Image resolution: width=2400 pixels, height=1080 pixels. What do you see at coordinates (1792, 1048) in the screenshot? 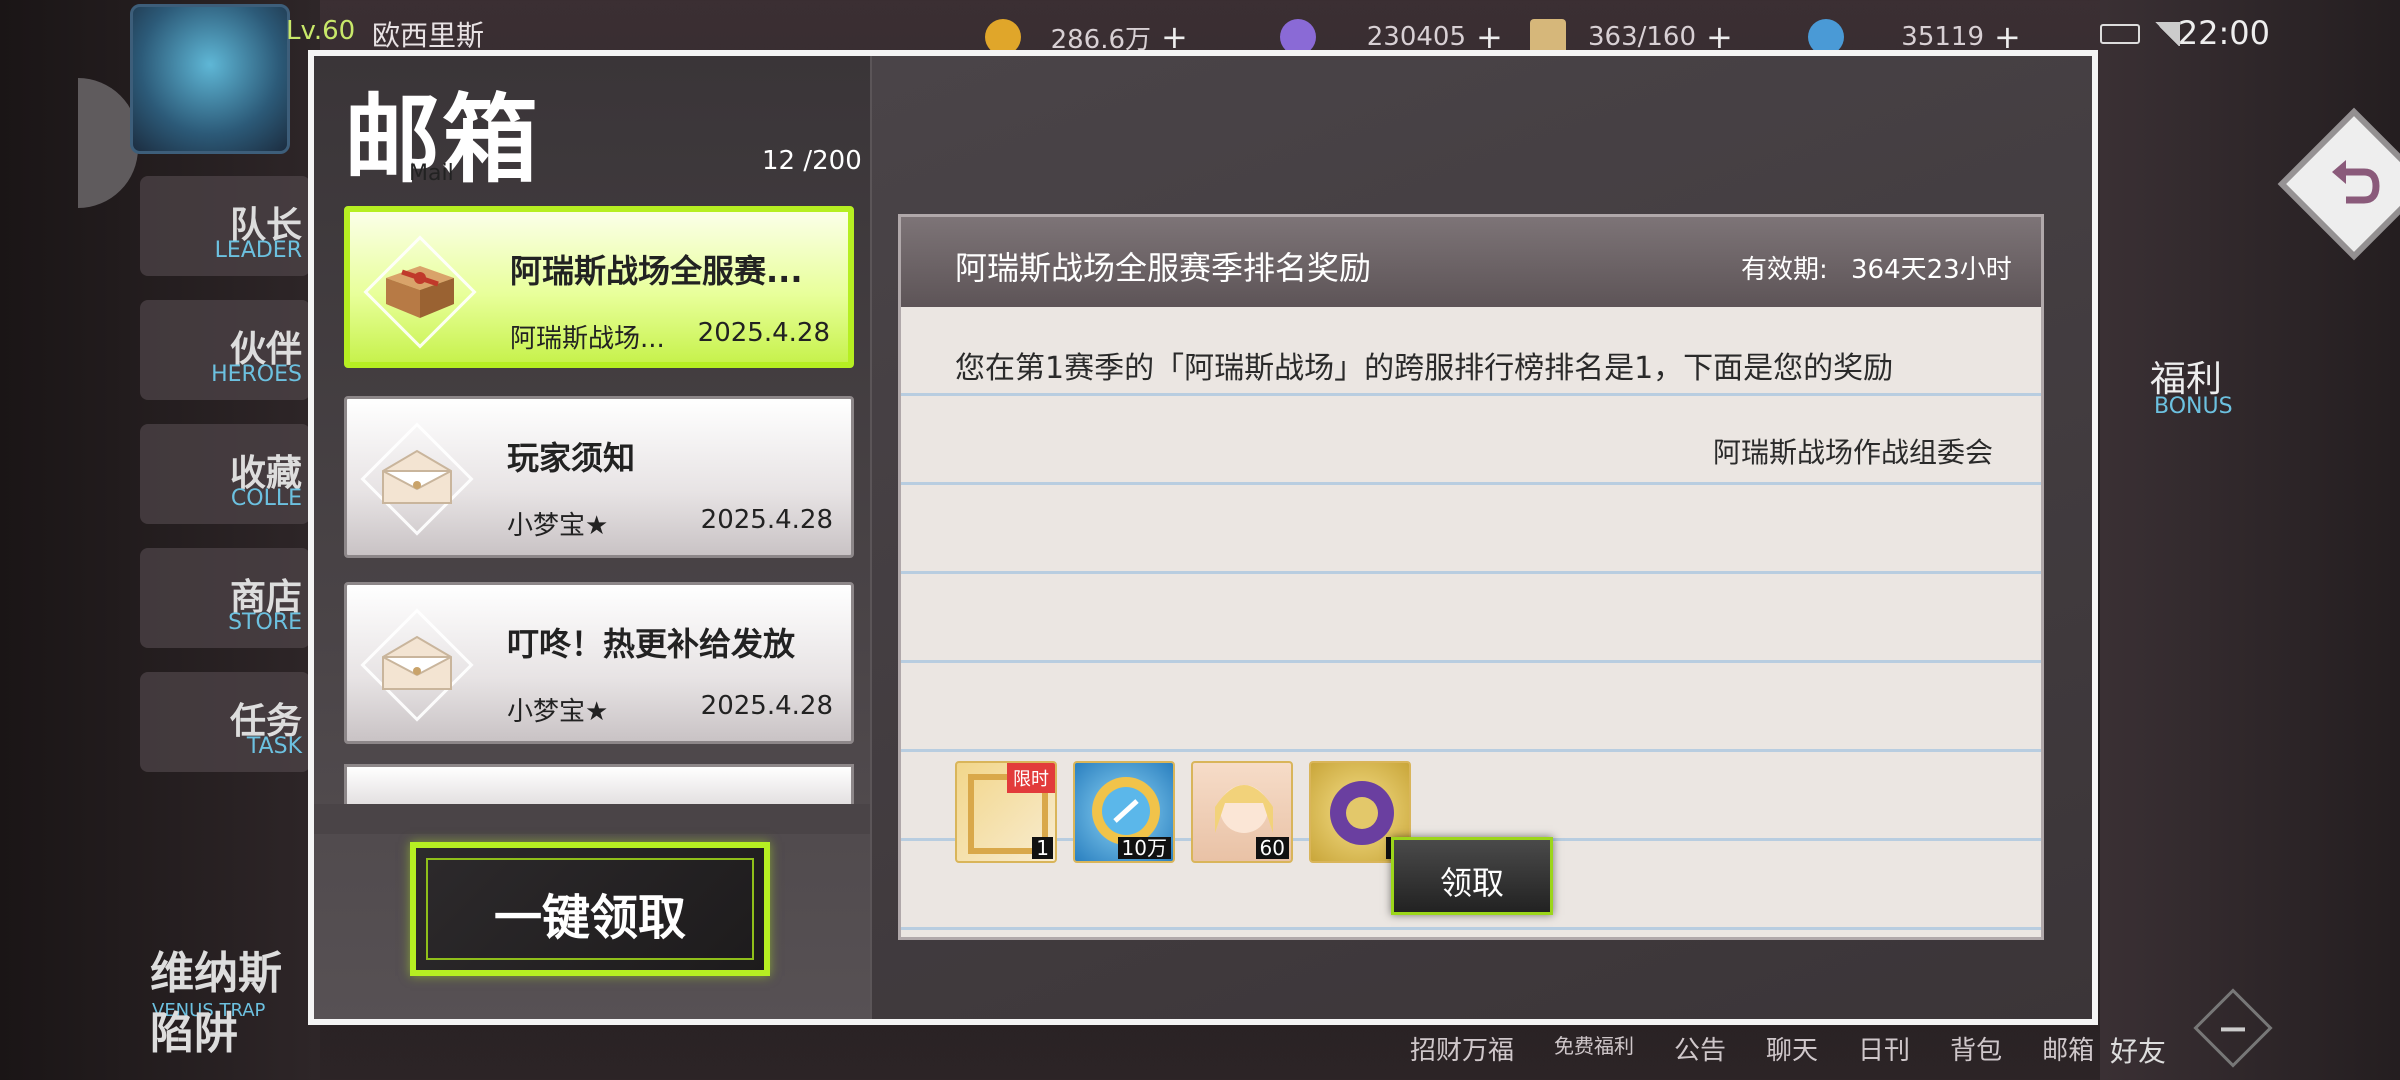
I see `nav-chat: 聊天` at bounding box center [1792, 1048].